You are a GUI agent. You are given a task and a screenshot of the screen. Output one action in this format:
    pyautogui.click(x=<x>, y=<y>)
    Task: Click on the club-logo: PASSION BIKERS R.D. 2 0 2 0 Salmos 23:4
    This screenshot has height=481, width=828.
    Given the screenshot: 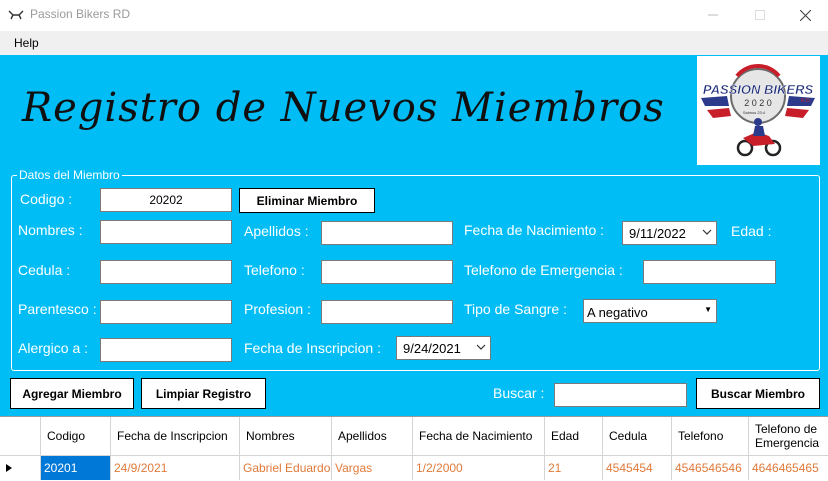 What is the action you would take?
    pyautogui.click(x=758, y=110)
    